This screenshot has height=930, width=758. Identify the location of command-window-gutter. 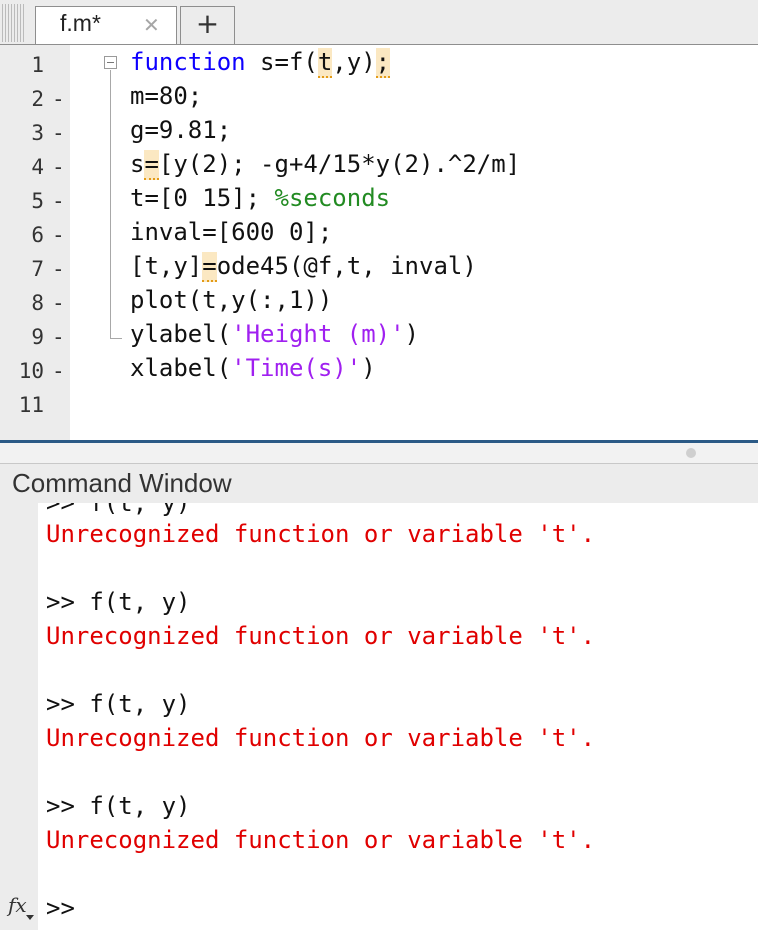
(19, 716).